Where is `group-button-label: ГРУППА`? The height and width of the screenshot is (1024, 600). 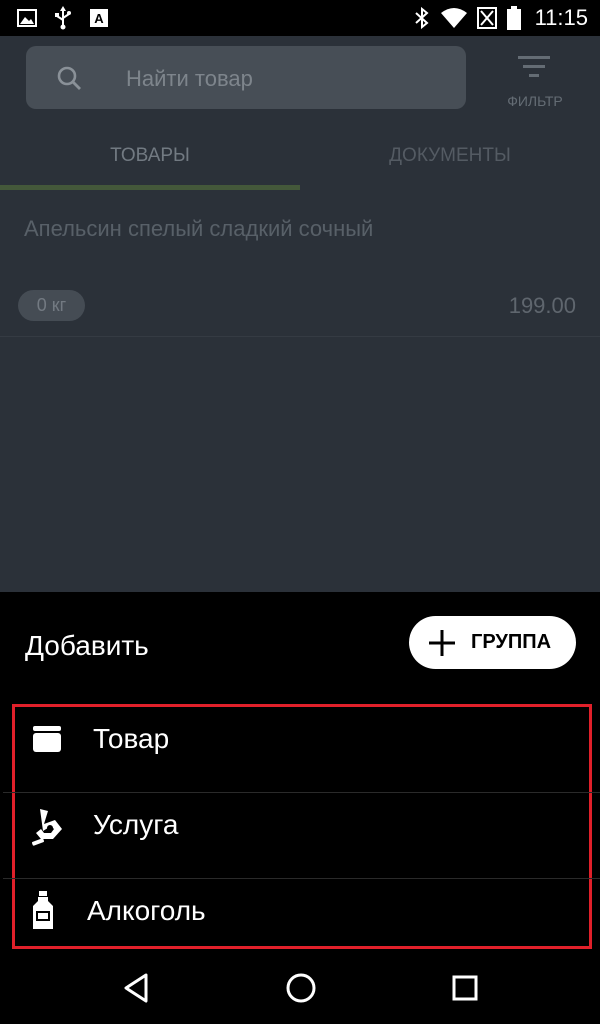
group-button-label: ГРУППА is located at coordinates (511, 642).